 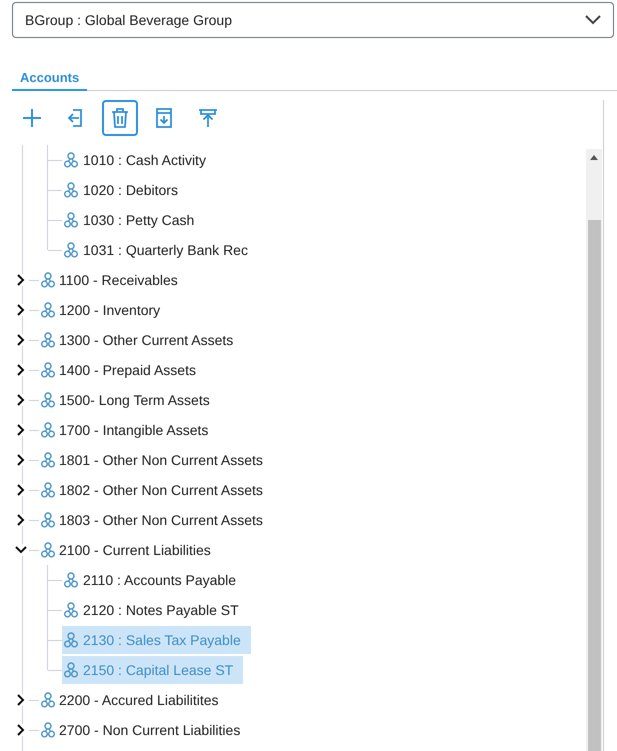 I want to click on tree-item: 2100 - Current Liabilities, so click(x=128, y=550).